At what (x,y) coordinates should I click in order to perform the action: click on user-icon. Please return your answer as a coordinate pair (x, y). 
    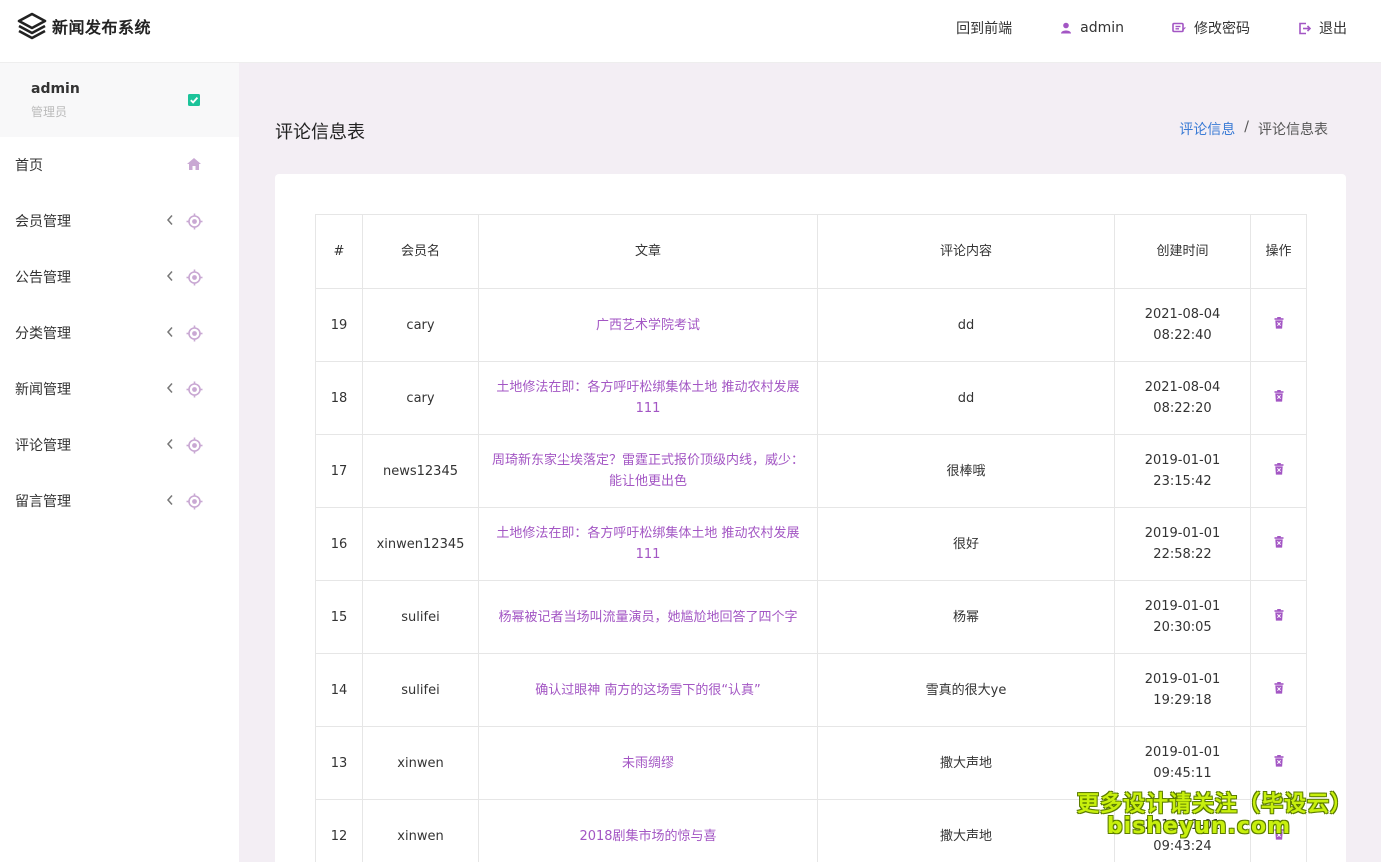
    Looking at the image, I should click on (1066, 28).